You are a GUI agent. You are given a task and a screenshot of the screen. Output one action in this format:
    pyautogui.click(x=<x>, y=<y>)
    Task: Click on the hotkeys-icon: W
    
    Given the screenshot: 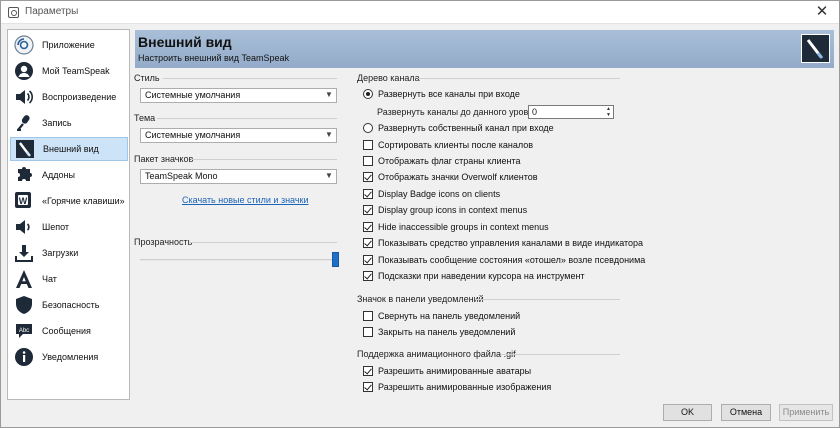 What is the action you would take?
    pyautogui.click(x=24, y=201)
    